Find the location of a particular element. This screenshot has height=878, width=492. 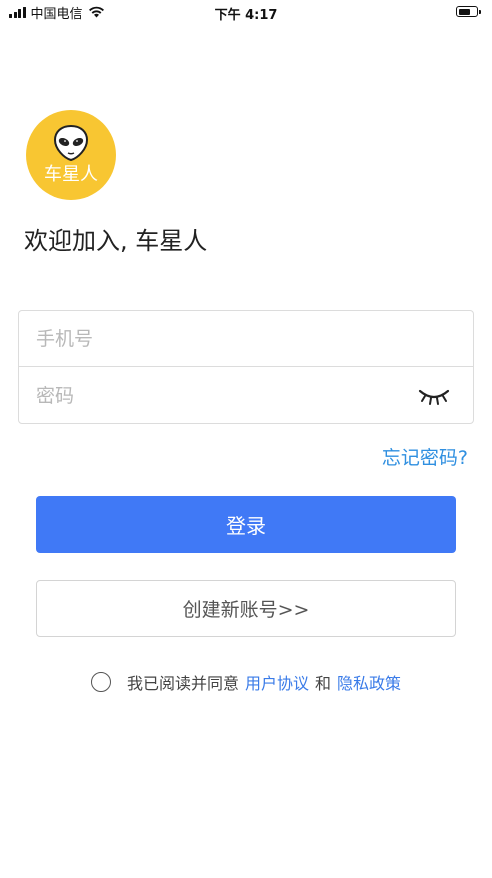

status-bar: 中国电信 下午 4:17 is located at coordinates (246, 12).